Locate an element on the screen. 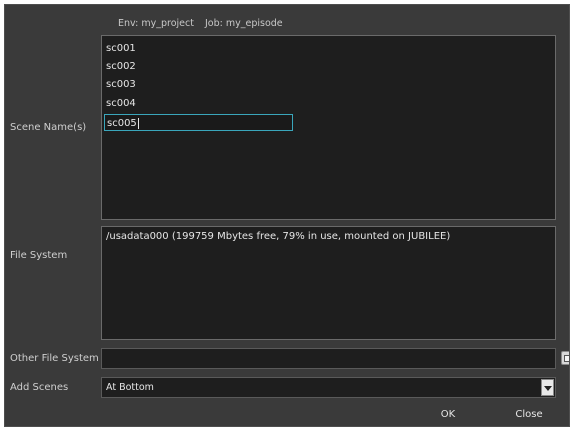 This screenshot has width=574, height=431. add-scenes-label: Add Scenes is located at coordinates (39, 387).